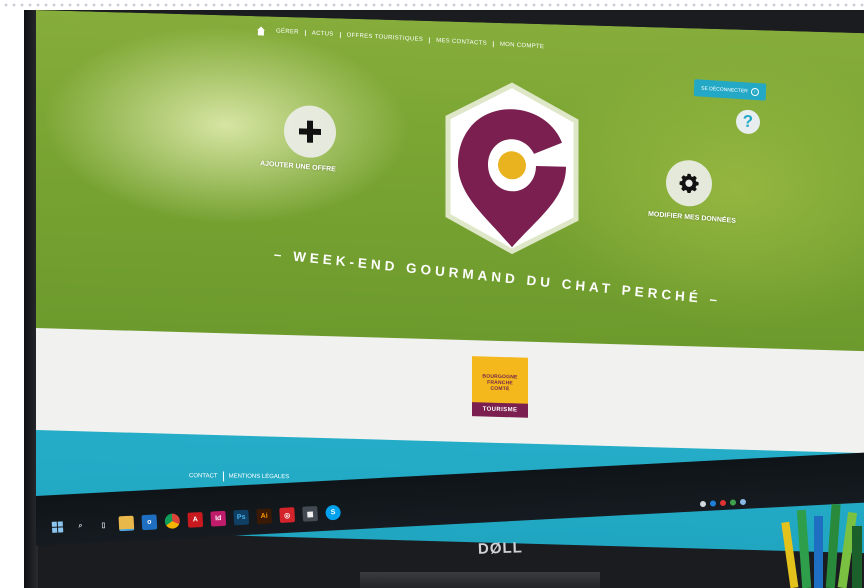  Describe the element at coordinates (195, 520) in the screenshot. I see `acrobat-icon: A` at that location.